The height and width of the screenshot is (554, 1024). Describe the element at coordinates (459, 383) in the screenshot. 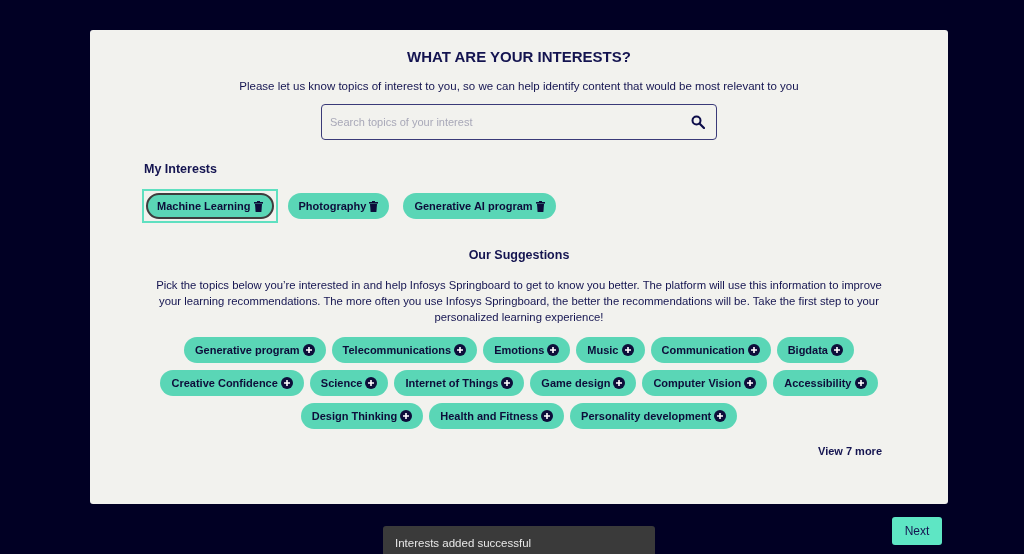

I see `suggestion-chip: Internet of Things` at that location.